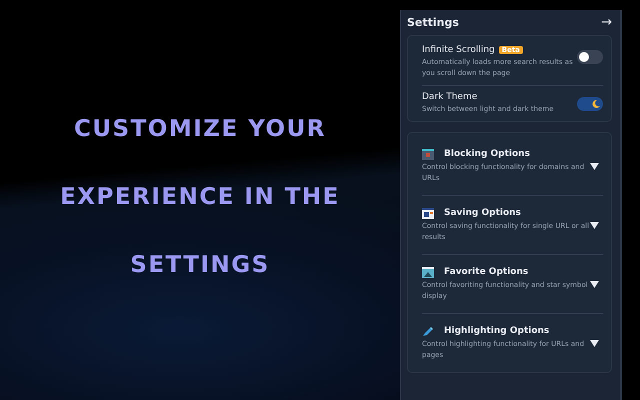 Image resolution: width=640 pixels, height=400 pixels. What do you see at coordinates (482, 213) in the screenshot?
I see `section-title: Saving Options` at bounding box center [482, 213].